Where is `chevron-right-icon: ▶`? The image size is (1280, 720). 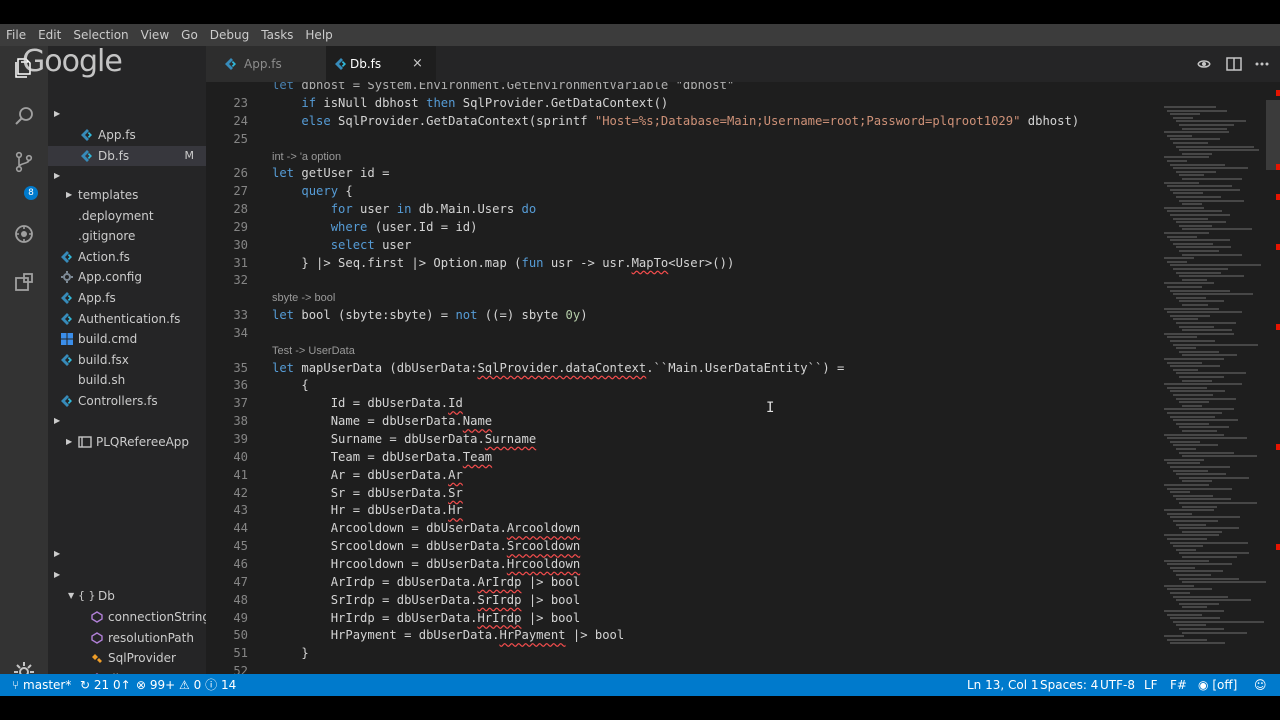
chevron-right-icon: ▶ is located at coordinates (57, 553).